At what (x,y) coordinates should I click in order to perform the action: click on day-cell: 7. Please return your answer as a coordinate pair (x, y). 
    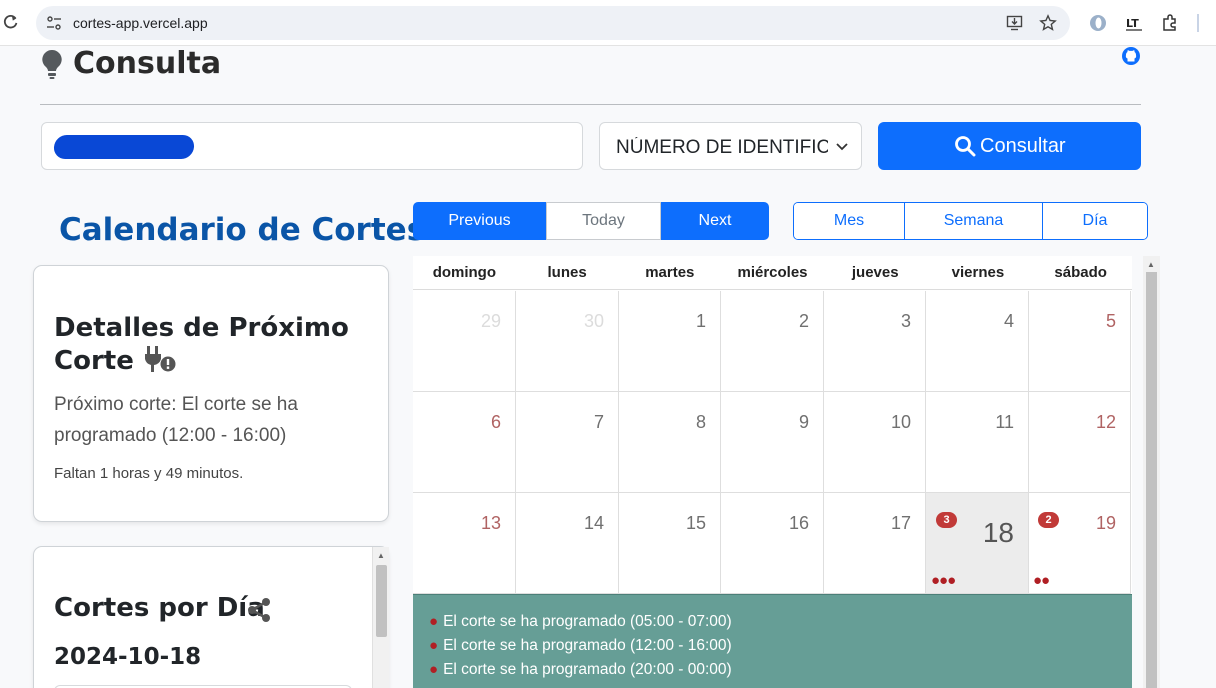
    Looking at the image, I should click on (567, 442).